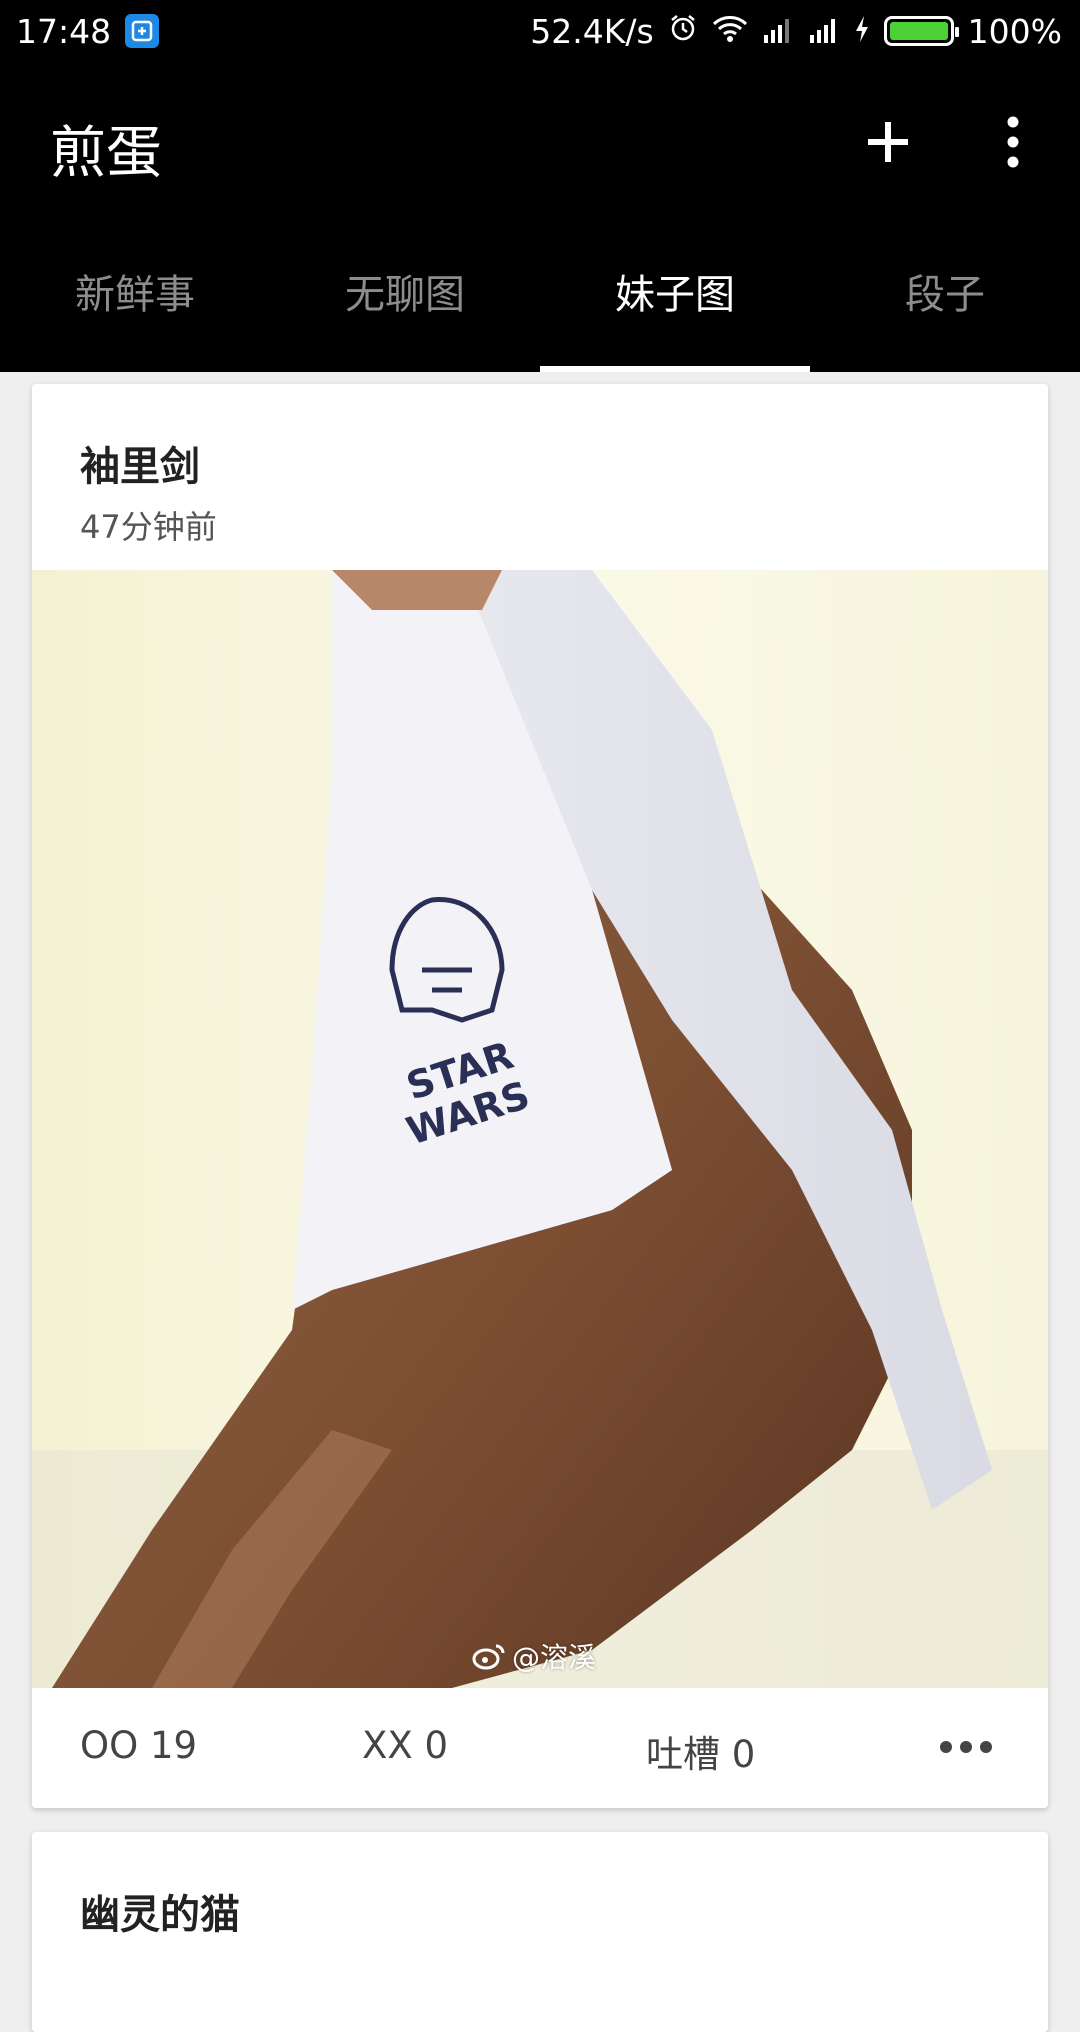  I want to click on tab-label: 无聊图, so click(405, 295).